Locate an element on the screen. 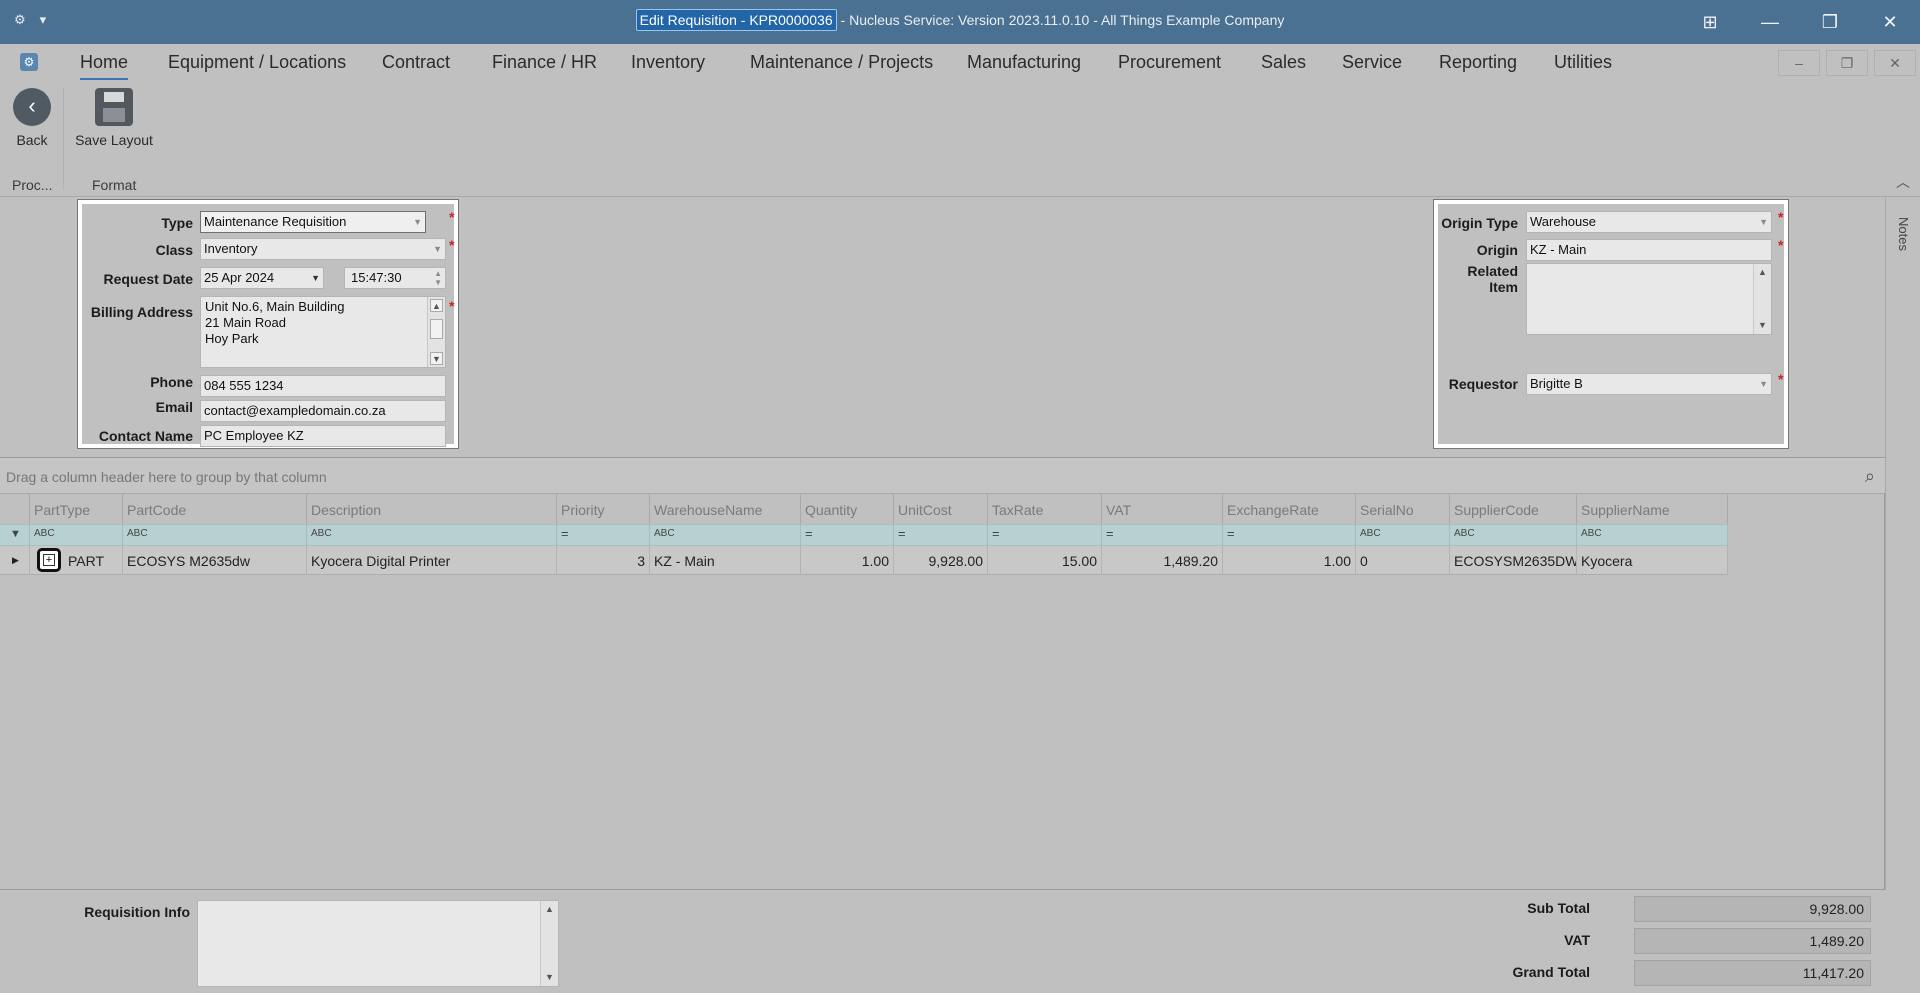  column-header-serialno: SerialNo is located at coordinates (1403, 509).